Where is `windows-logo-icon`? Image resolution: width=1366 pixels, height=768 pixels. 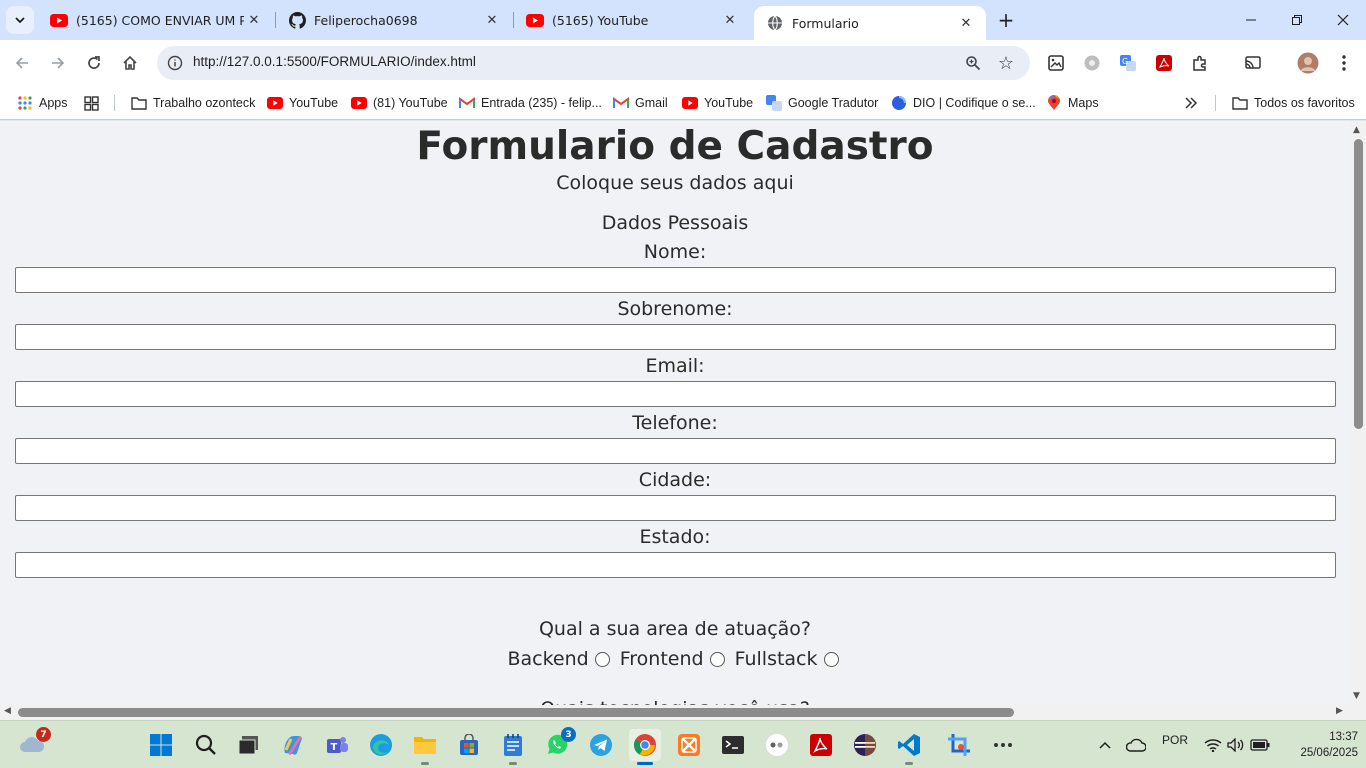
windows-logo-icon is located at coordinates (161, 745).